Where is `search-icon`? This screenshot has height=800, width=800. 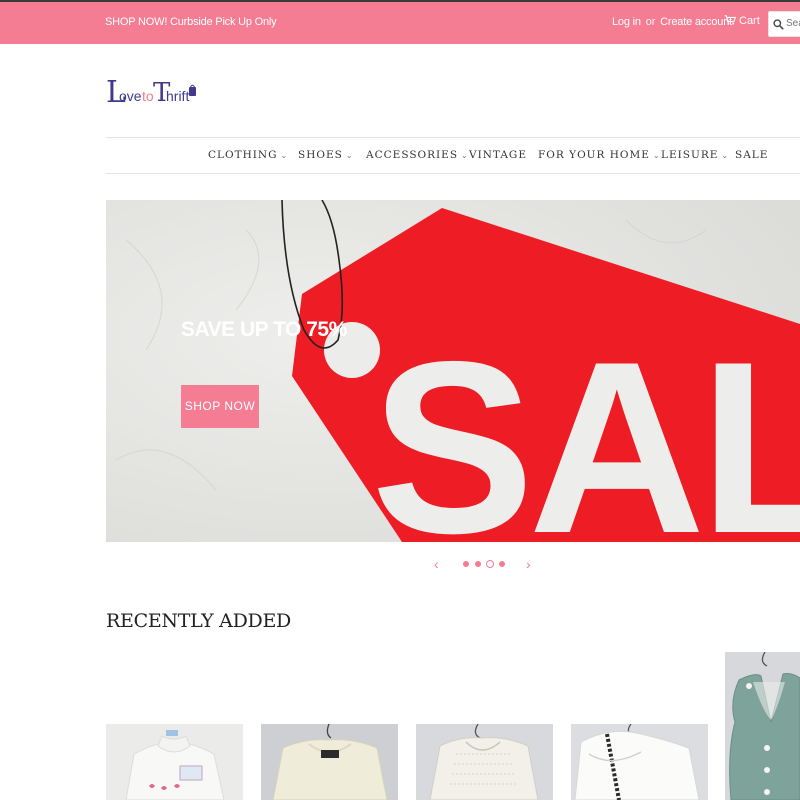
search-icon is located at coordinates (778, 24).